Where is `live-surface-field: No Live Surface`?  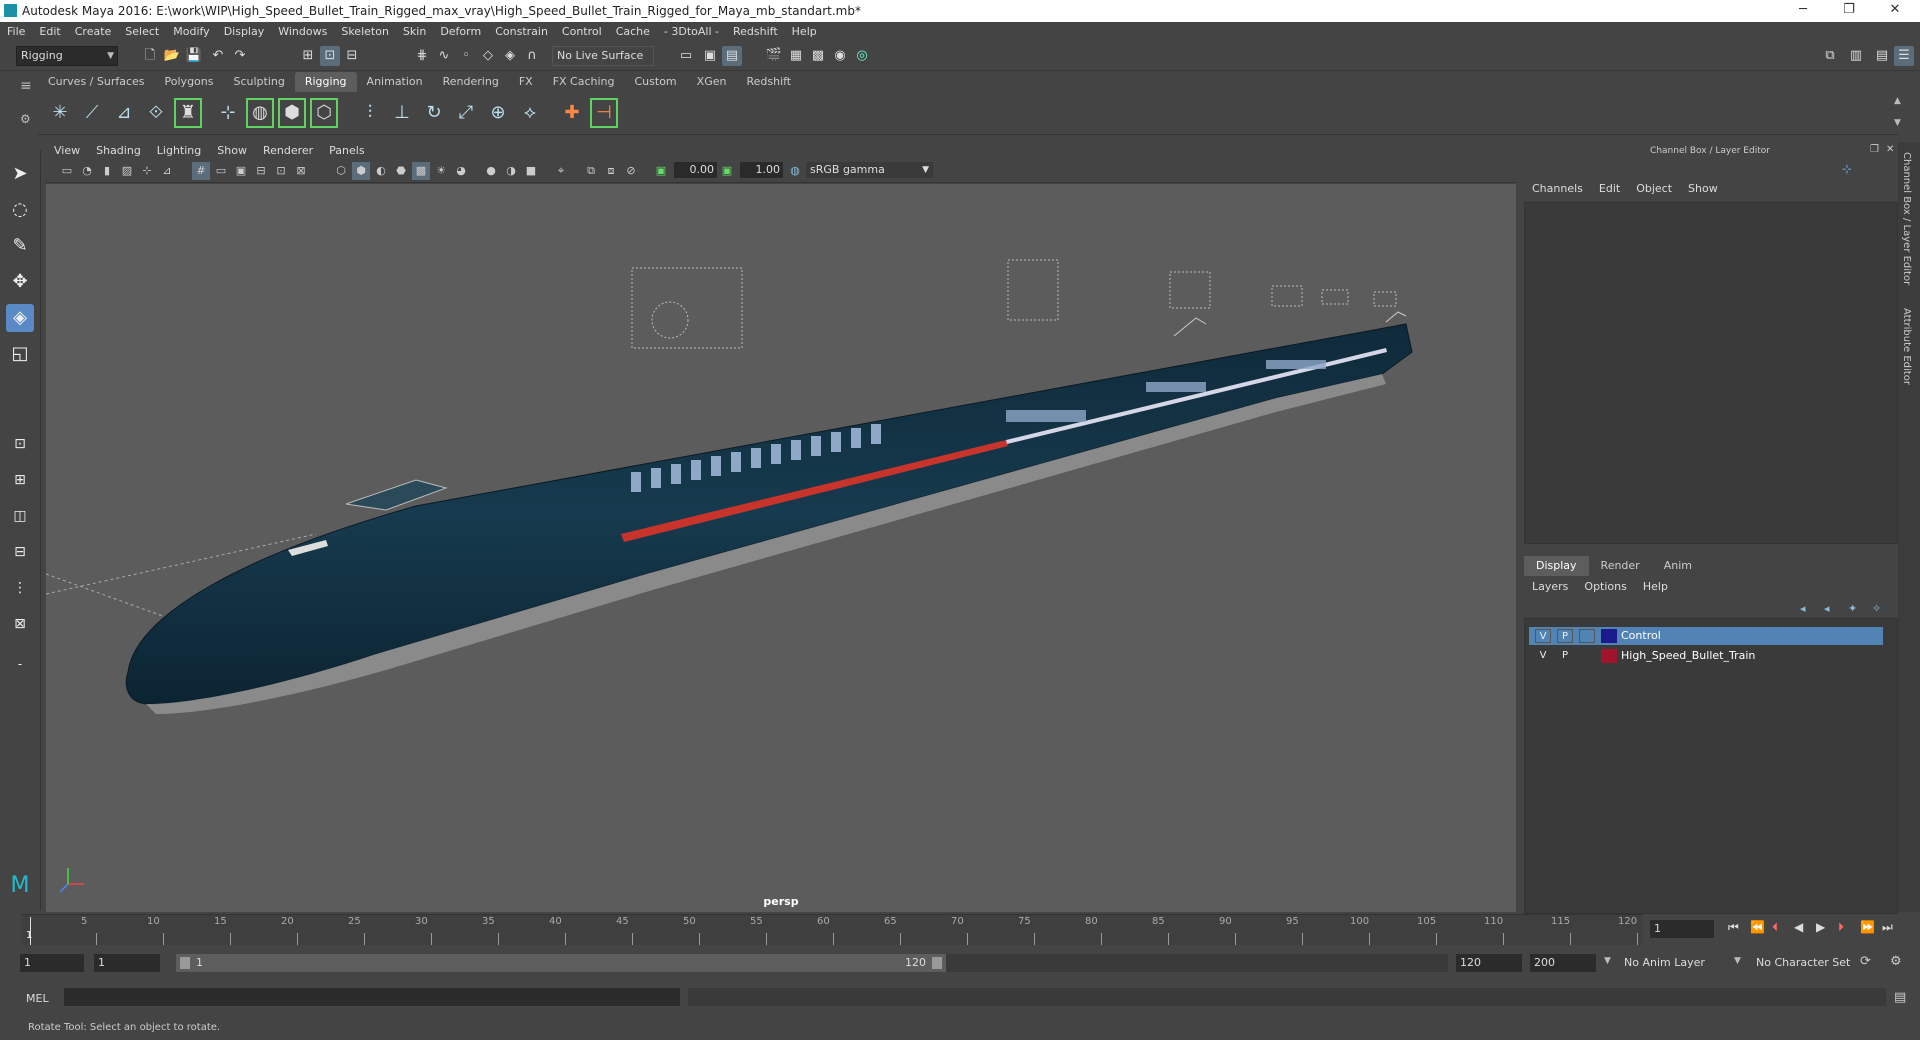 live-surface-field: No Live Surface is located at coordinates (603, 56).